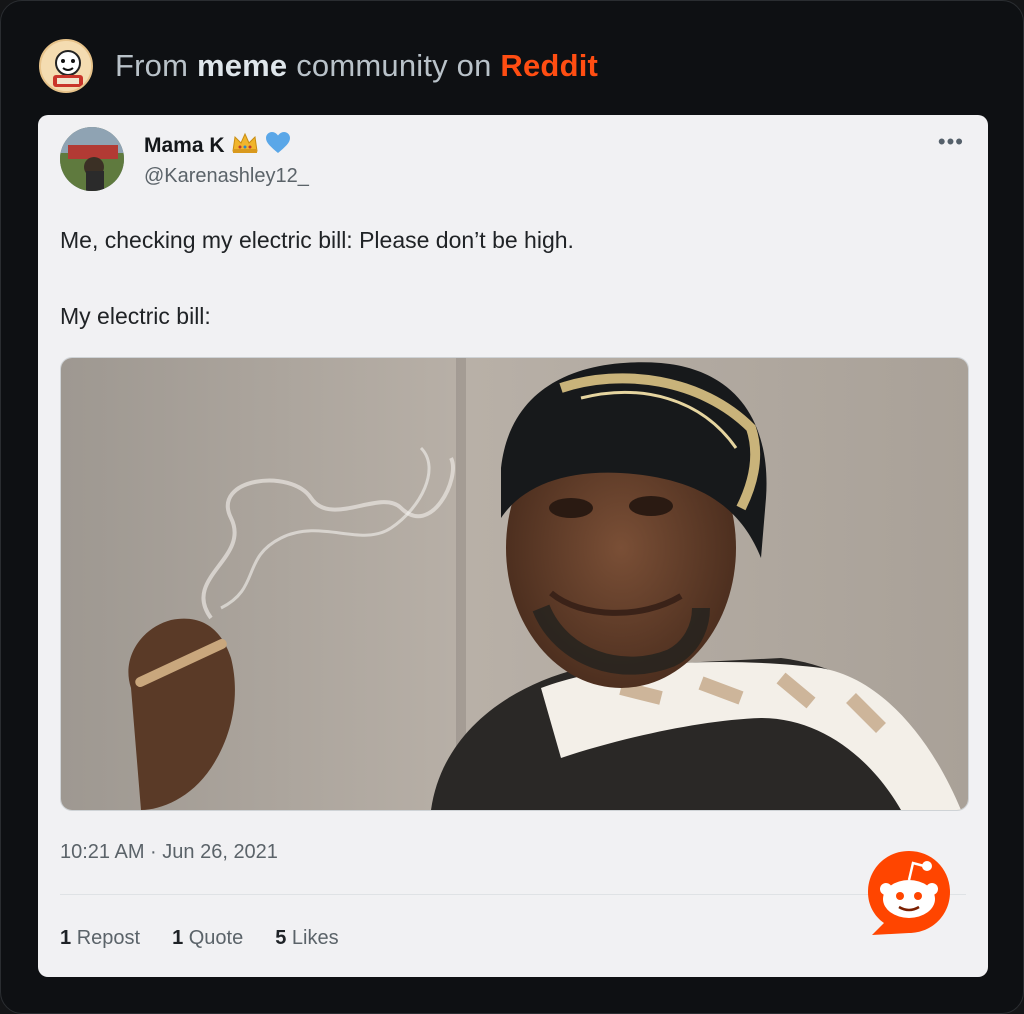  What do you see at coordinates (549, 65) in the screenshot?
I see `platform-name: Reddit` at bounding box center [549, 65].